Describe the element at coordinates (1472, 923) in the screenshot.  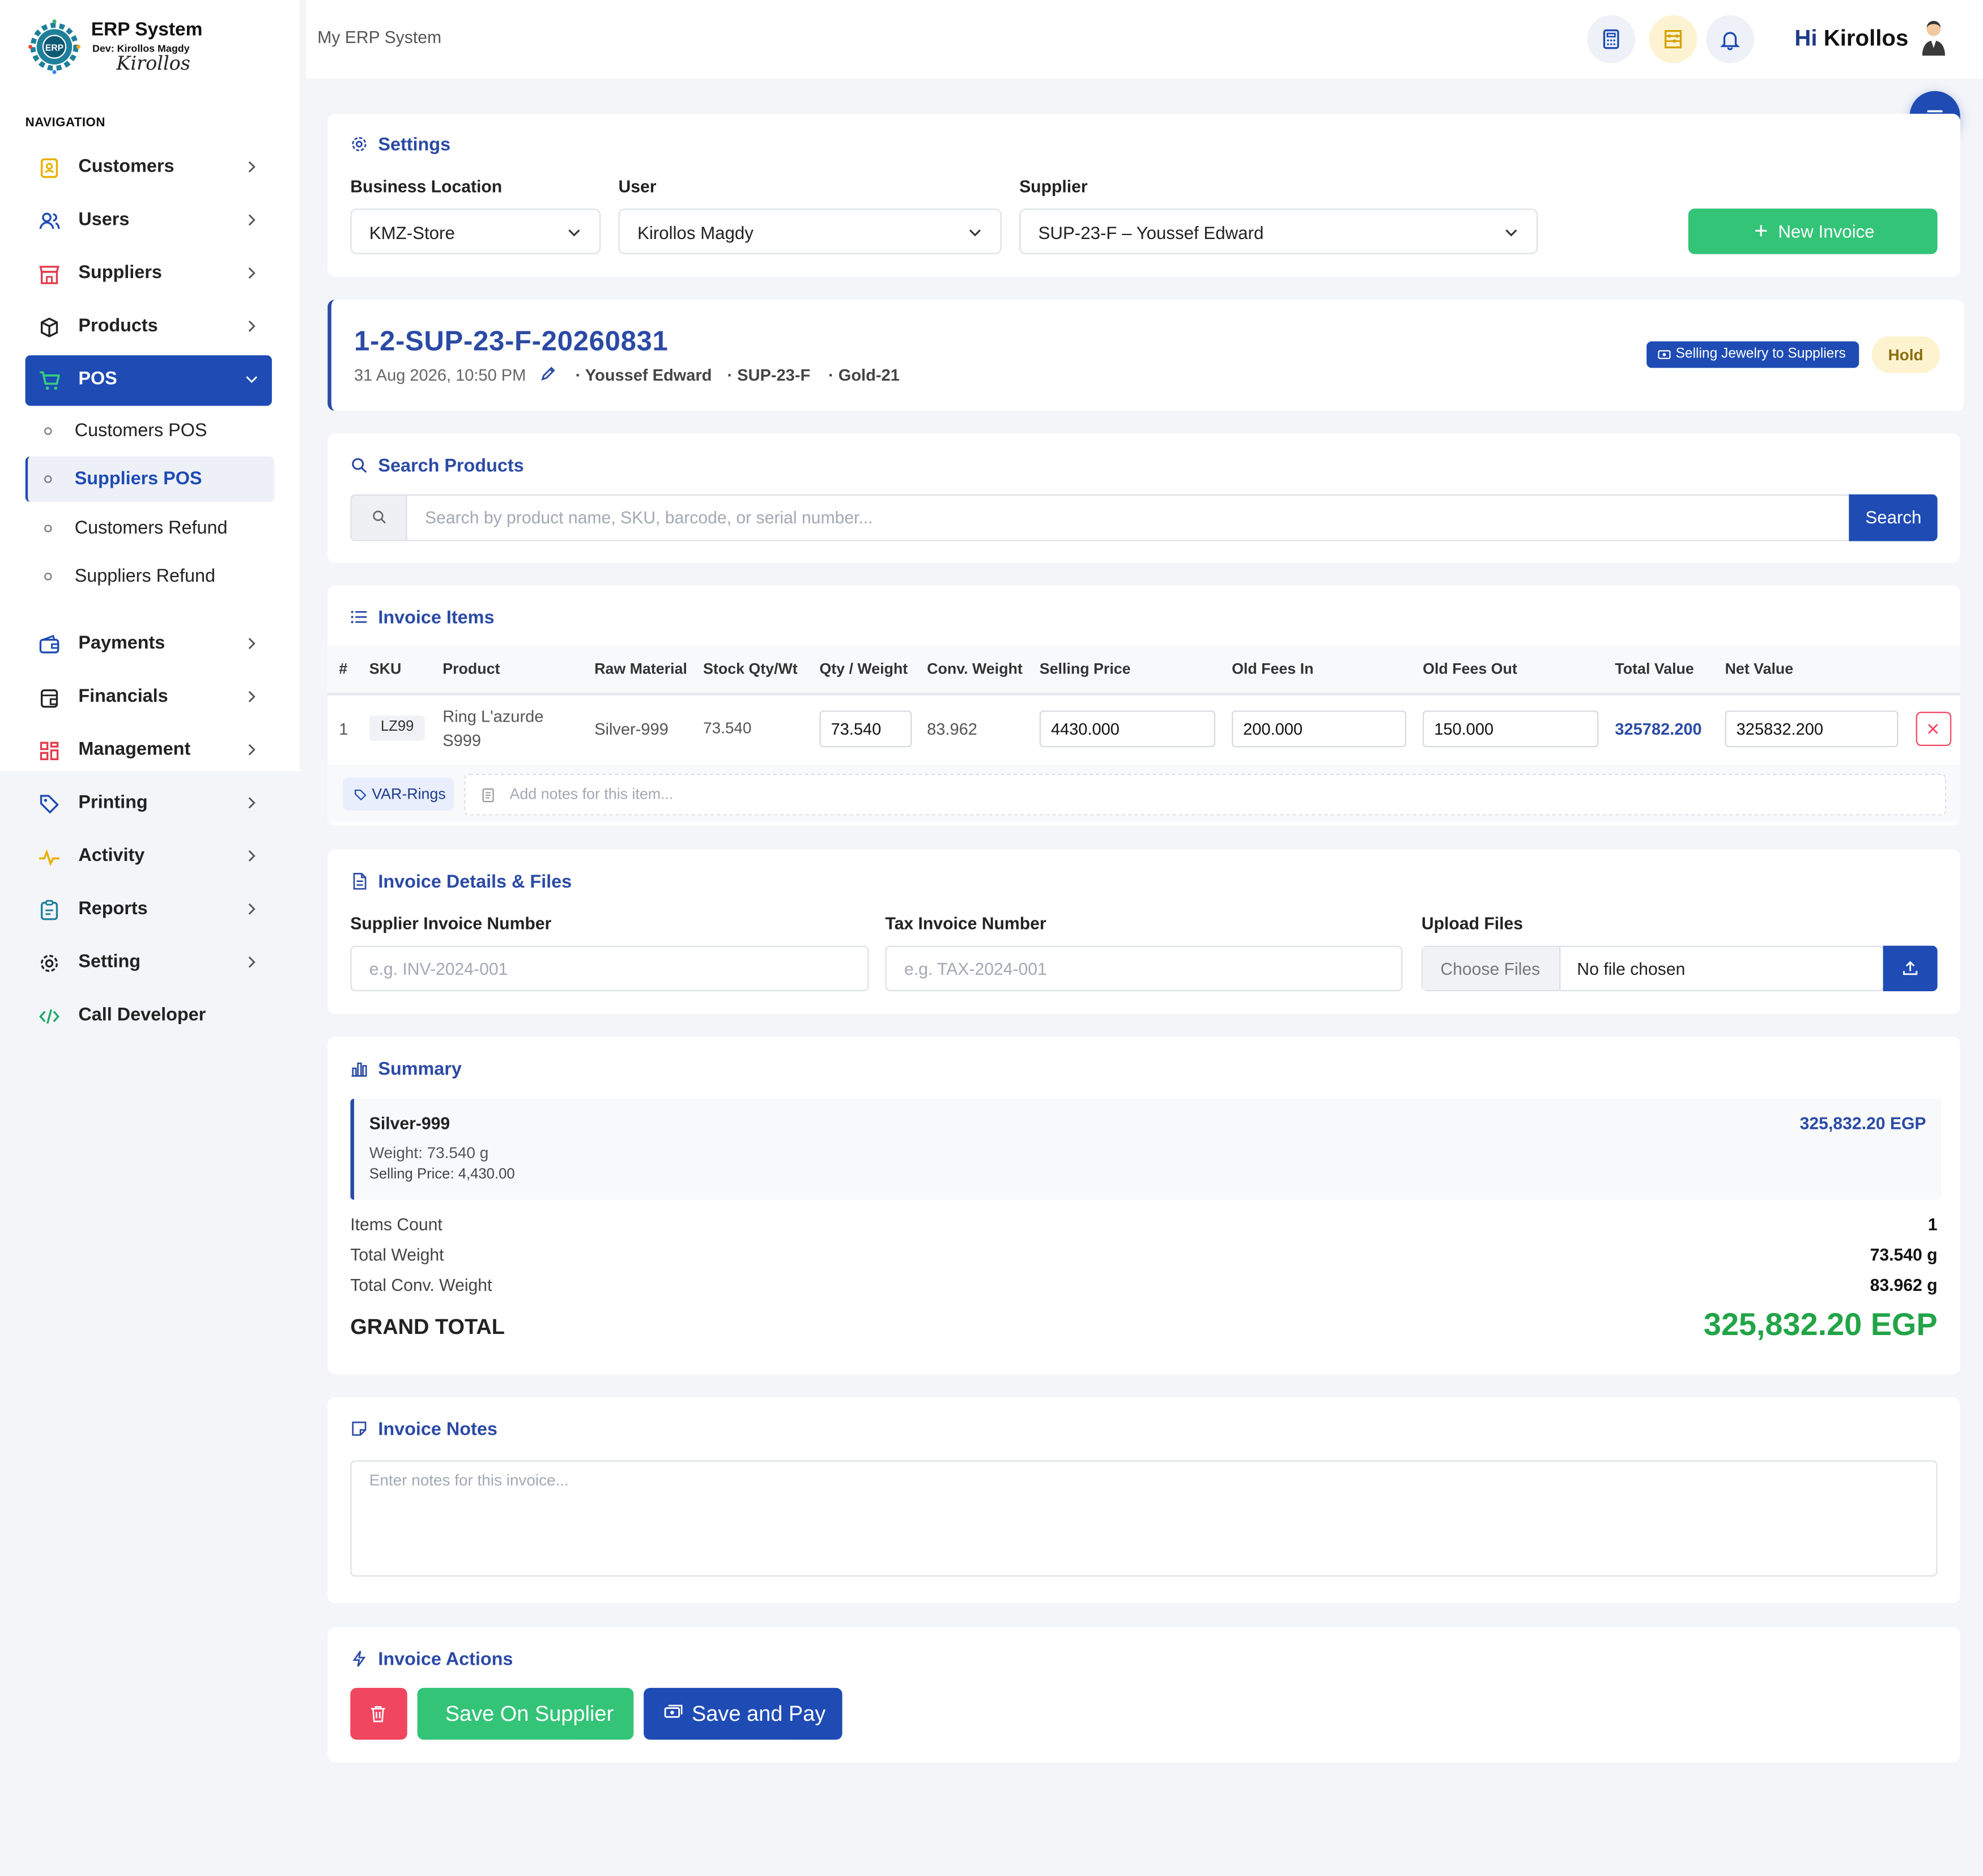
I see `upload-files-label: Upload Files` at that location.